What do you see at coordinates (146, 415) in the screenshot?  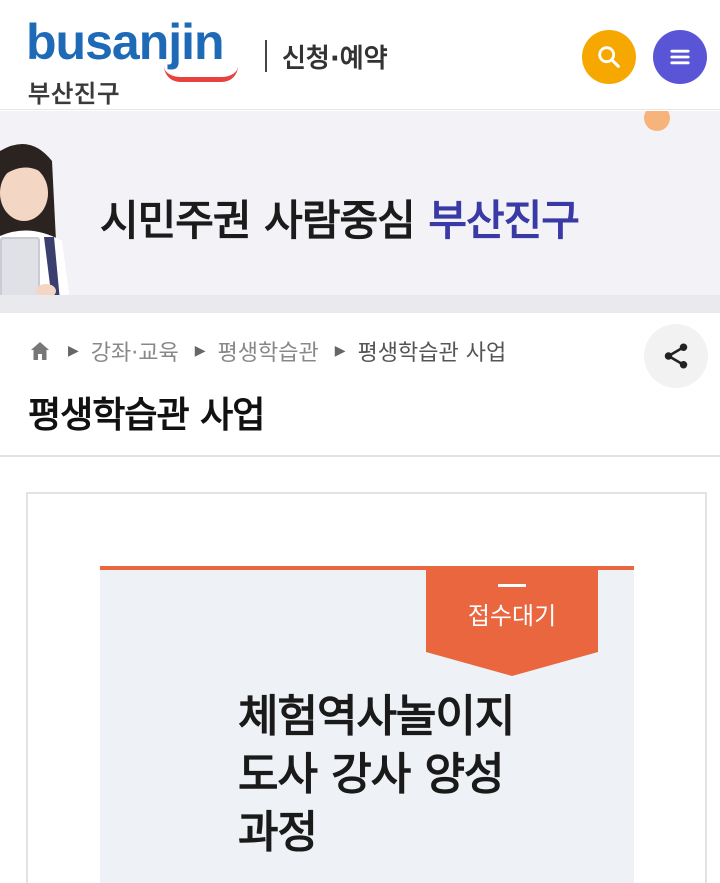 I see `page-title: 평생학습관 사업` at bounding box center [146, 415].